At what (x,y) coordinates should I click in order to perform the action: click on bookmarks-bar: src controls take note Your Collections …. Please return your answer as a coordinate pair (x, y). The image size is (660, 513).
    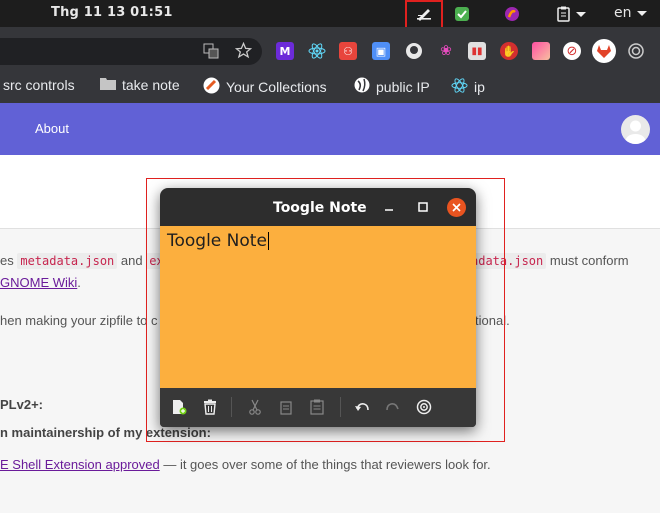
    Looking at the image, I should click on (330, 87).